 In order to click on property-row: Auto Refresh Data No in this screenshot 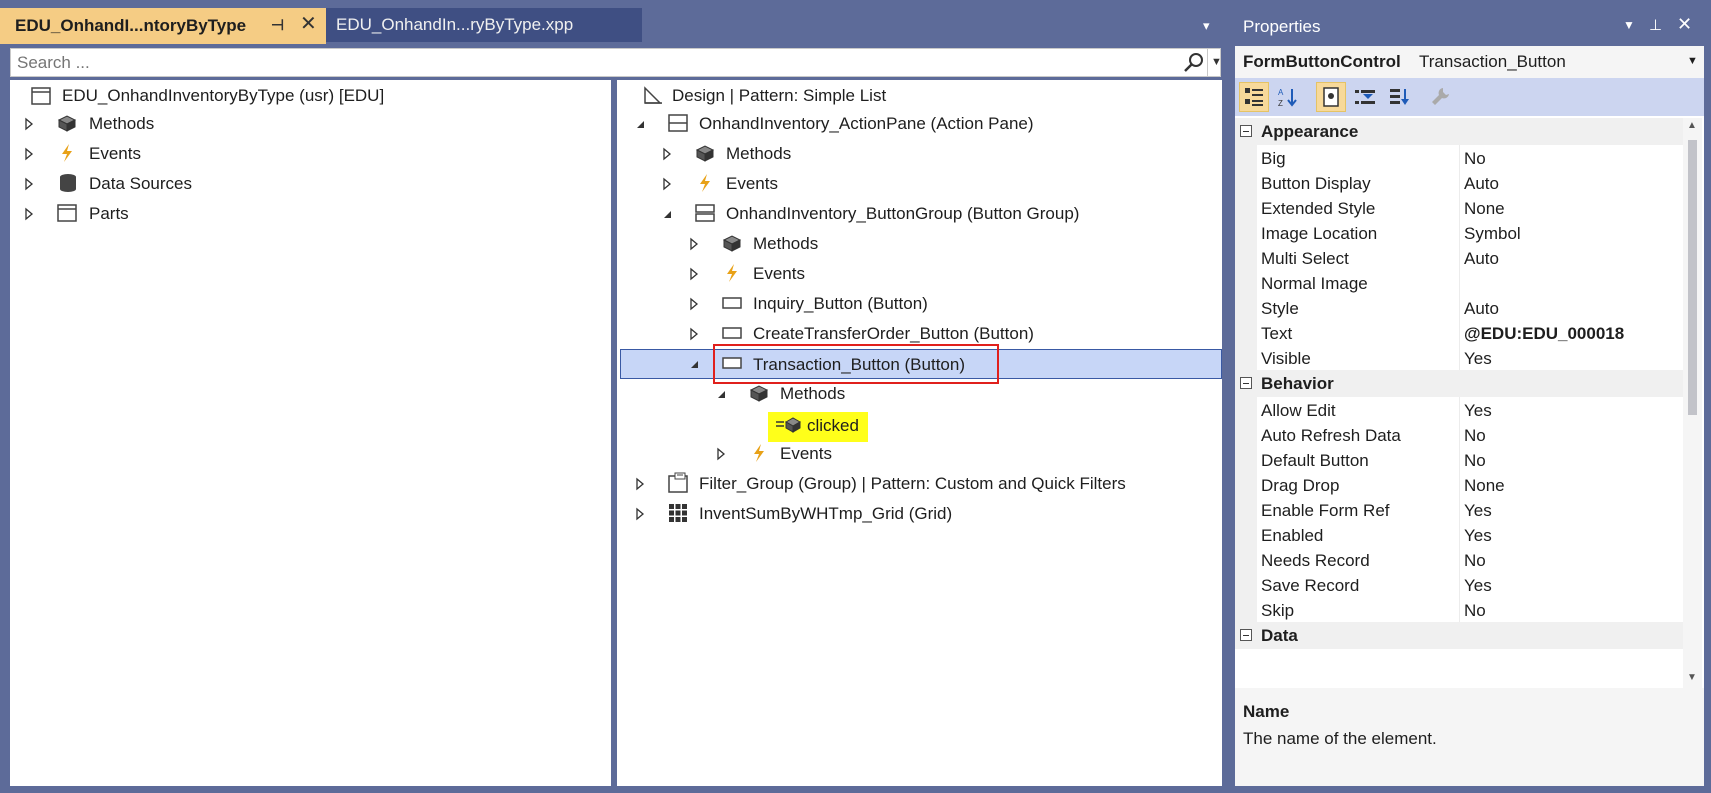, I will do `click(1459, 435)`.